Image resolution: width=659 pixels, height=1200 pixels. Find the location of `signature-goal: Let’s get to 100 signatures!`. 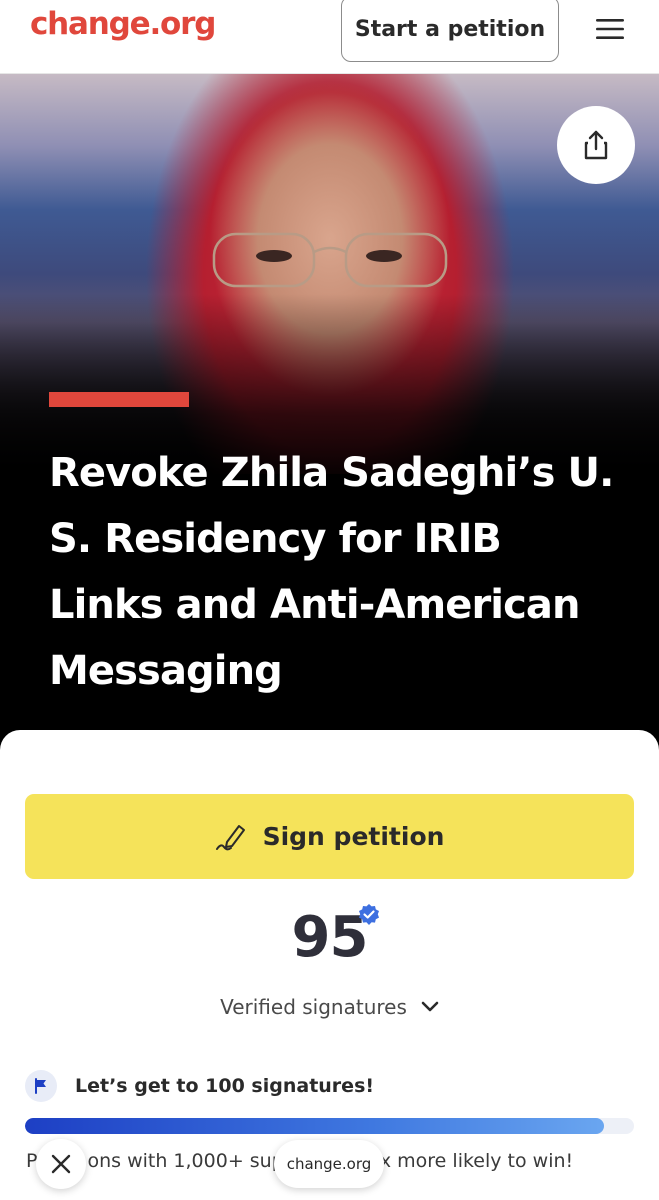

signature-goal: Let’s get to 100 signatures! is located at coordinates (199, 1086).